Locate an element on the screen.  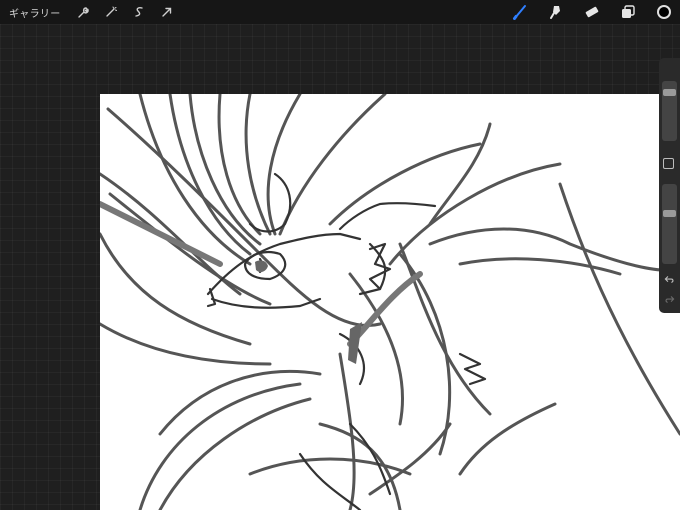
current-color-dot is located at coordinates (664, 12).